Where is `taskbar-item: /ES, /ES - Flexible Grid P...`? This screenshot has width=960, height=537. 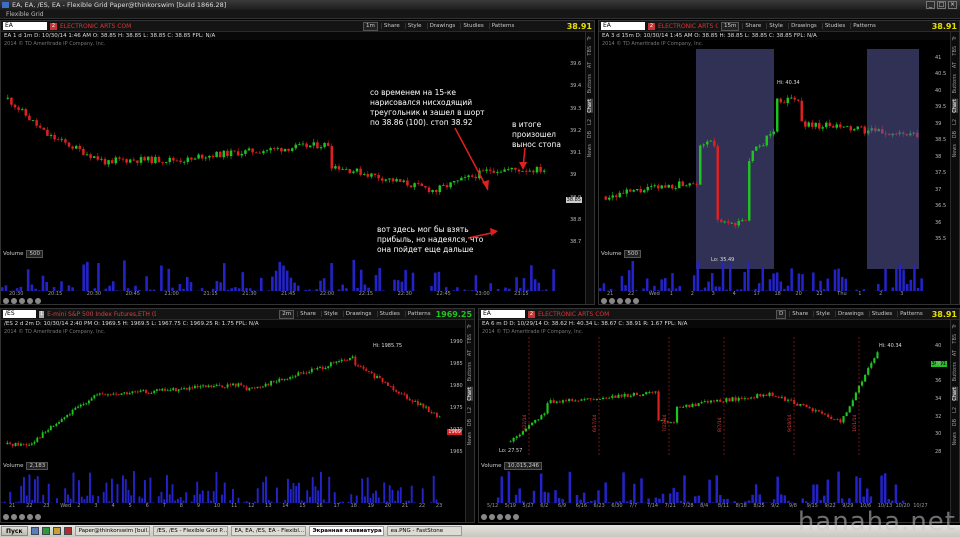 taskbar-item: /ES, /ES - Flexible Grid P... is located at coordinates (190, 531).